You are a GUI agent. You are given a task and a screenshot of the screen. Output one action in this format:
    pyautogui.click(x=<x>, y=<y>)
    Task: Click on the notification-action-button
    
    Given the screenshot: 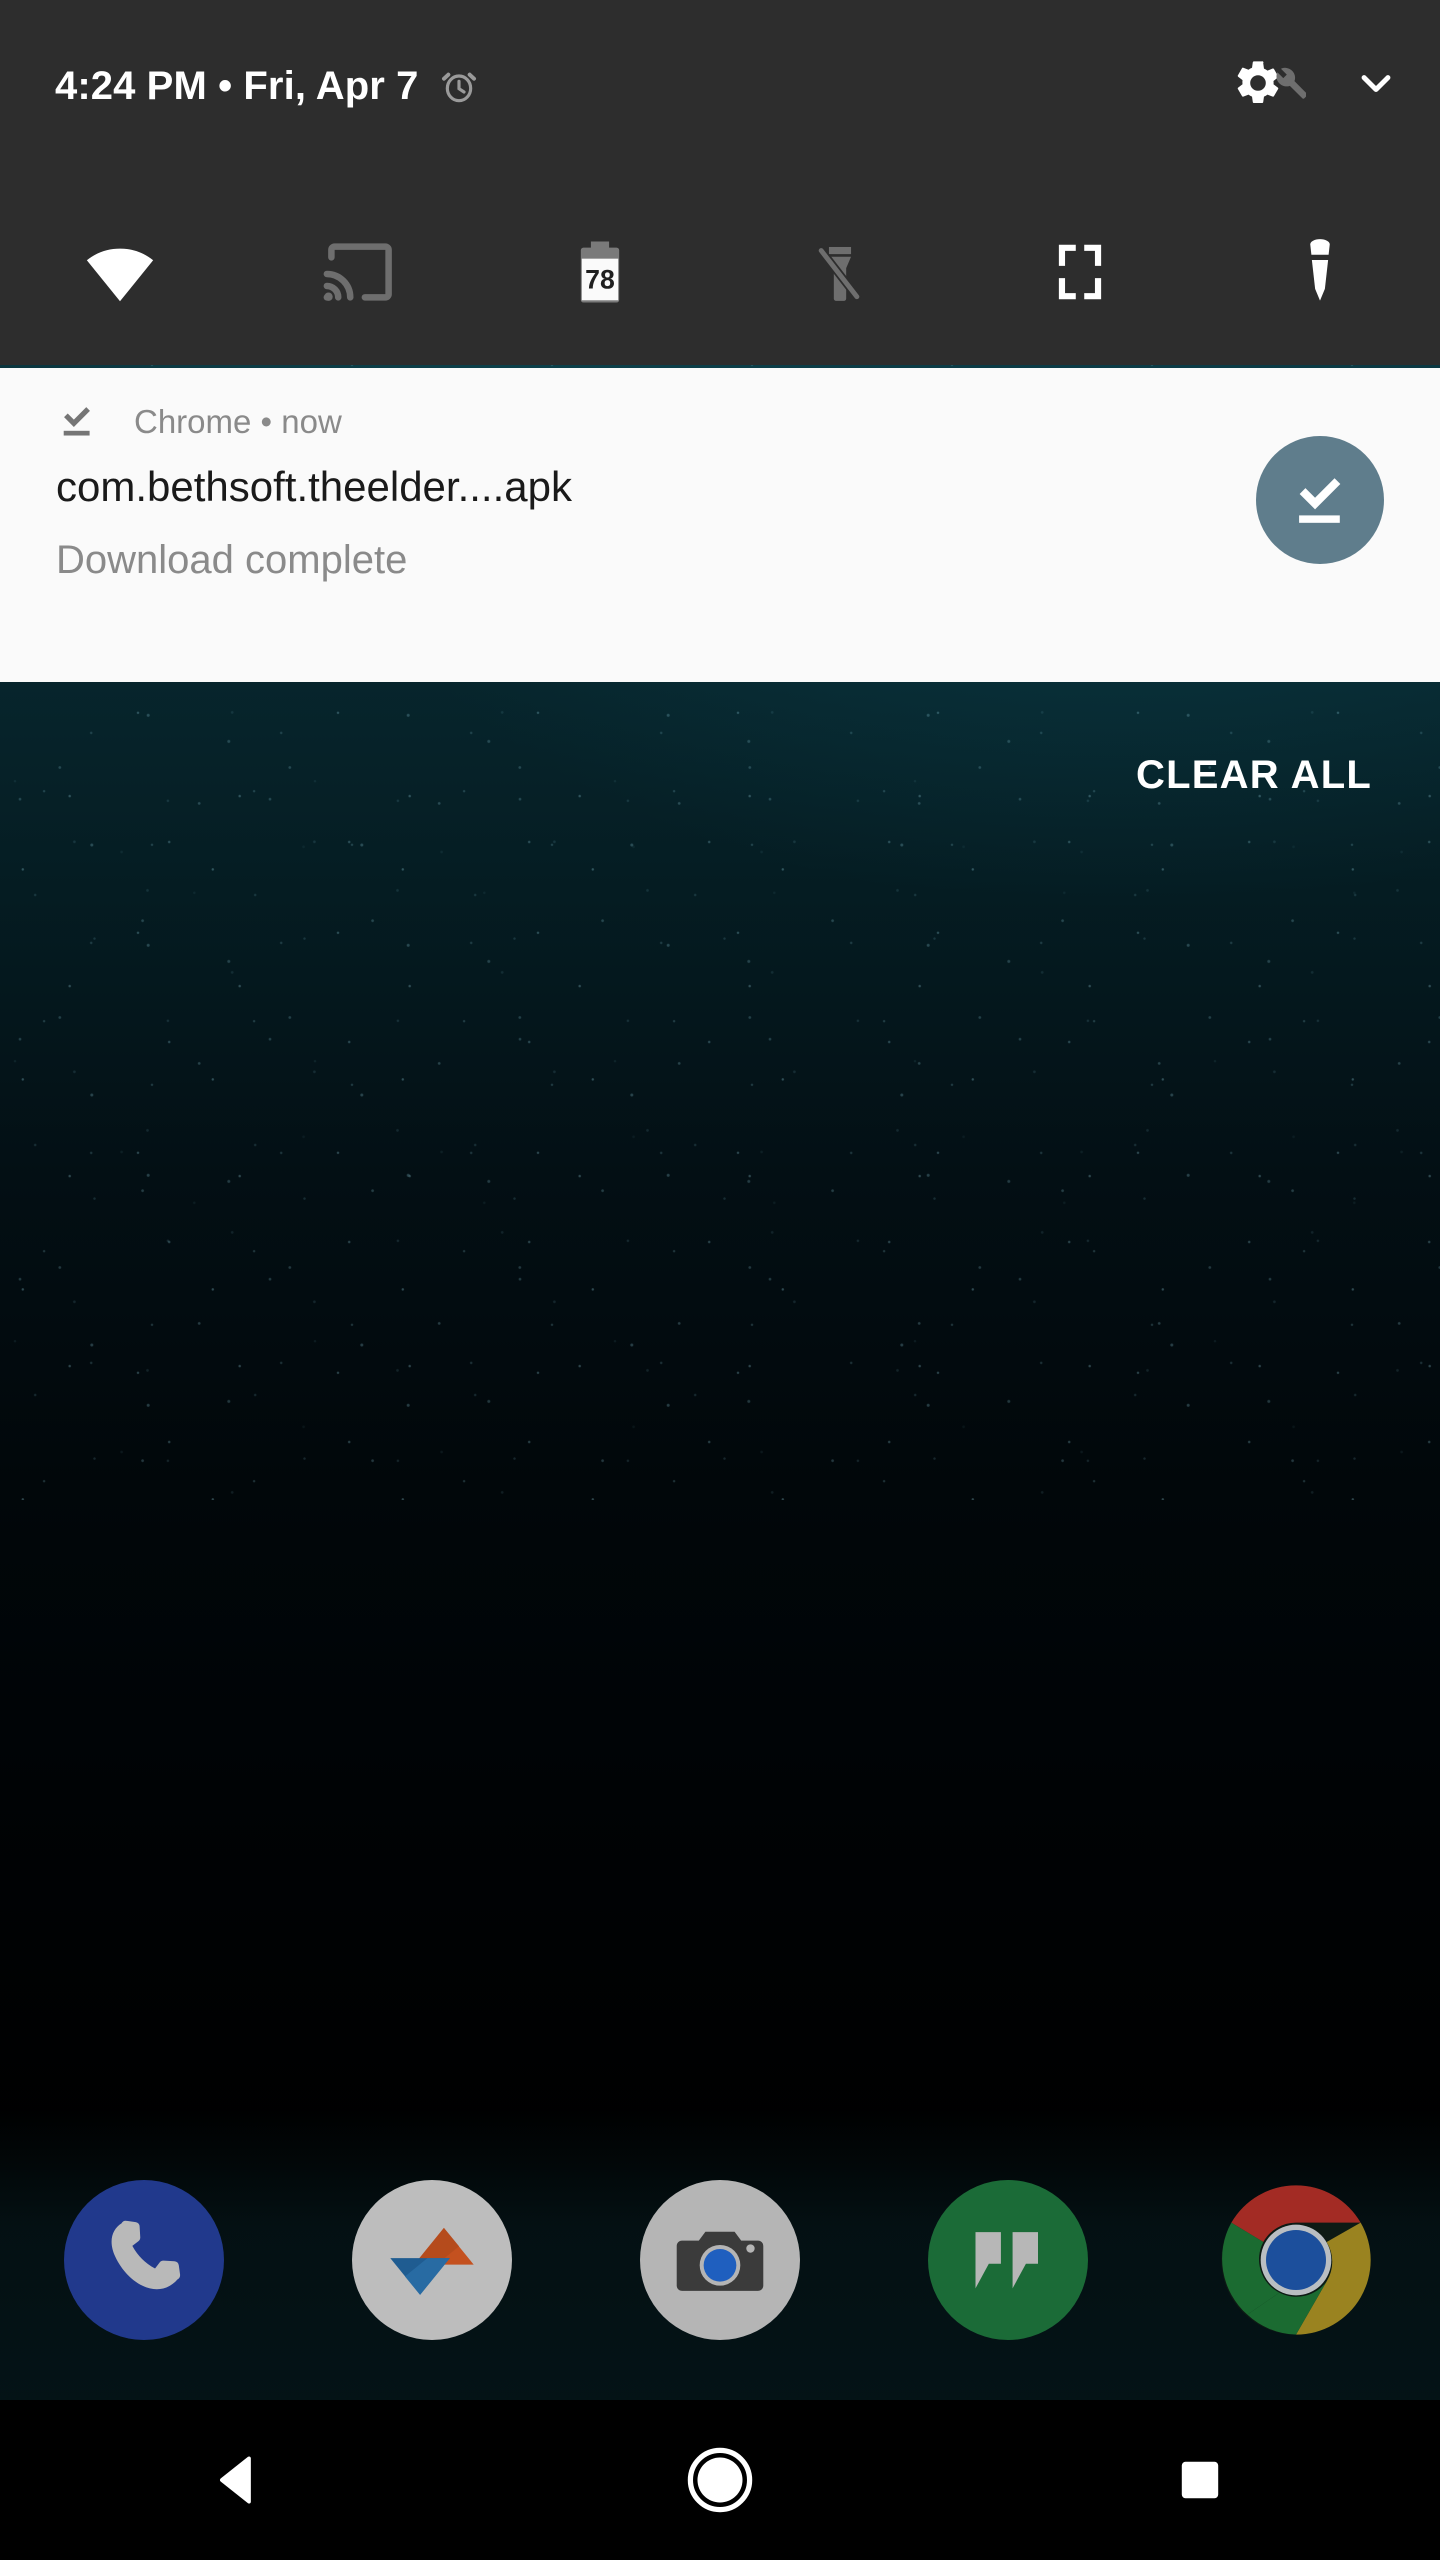 What is the action you would take?
    pyautogui.click(x=1320, y=500)
    